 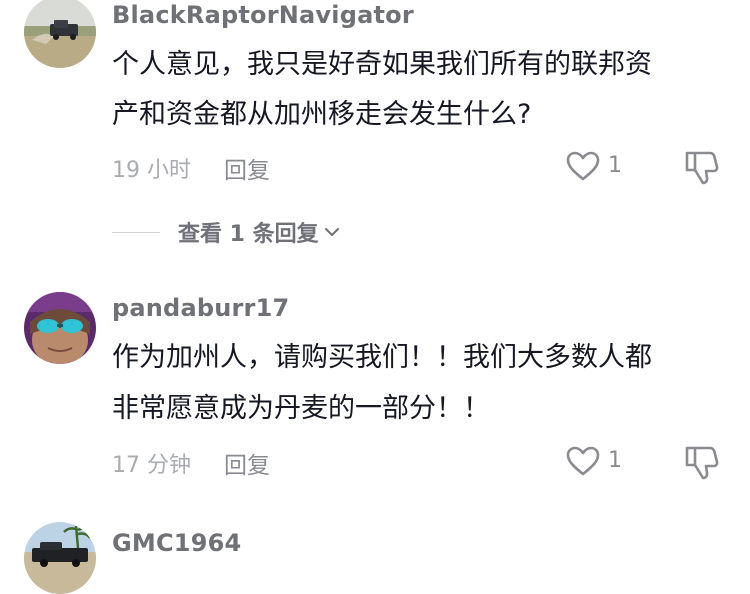 I want to click on comment-username: GMC1964, so click(x=176, y=543).